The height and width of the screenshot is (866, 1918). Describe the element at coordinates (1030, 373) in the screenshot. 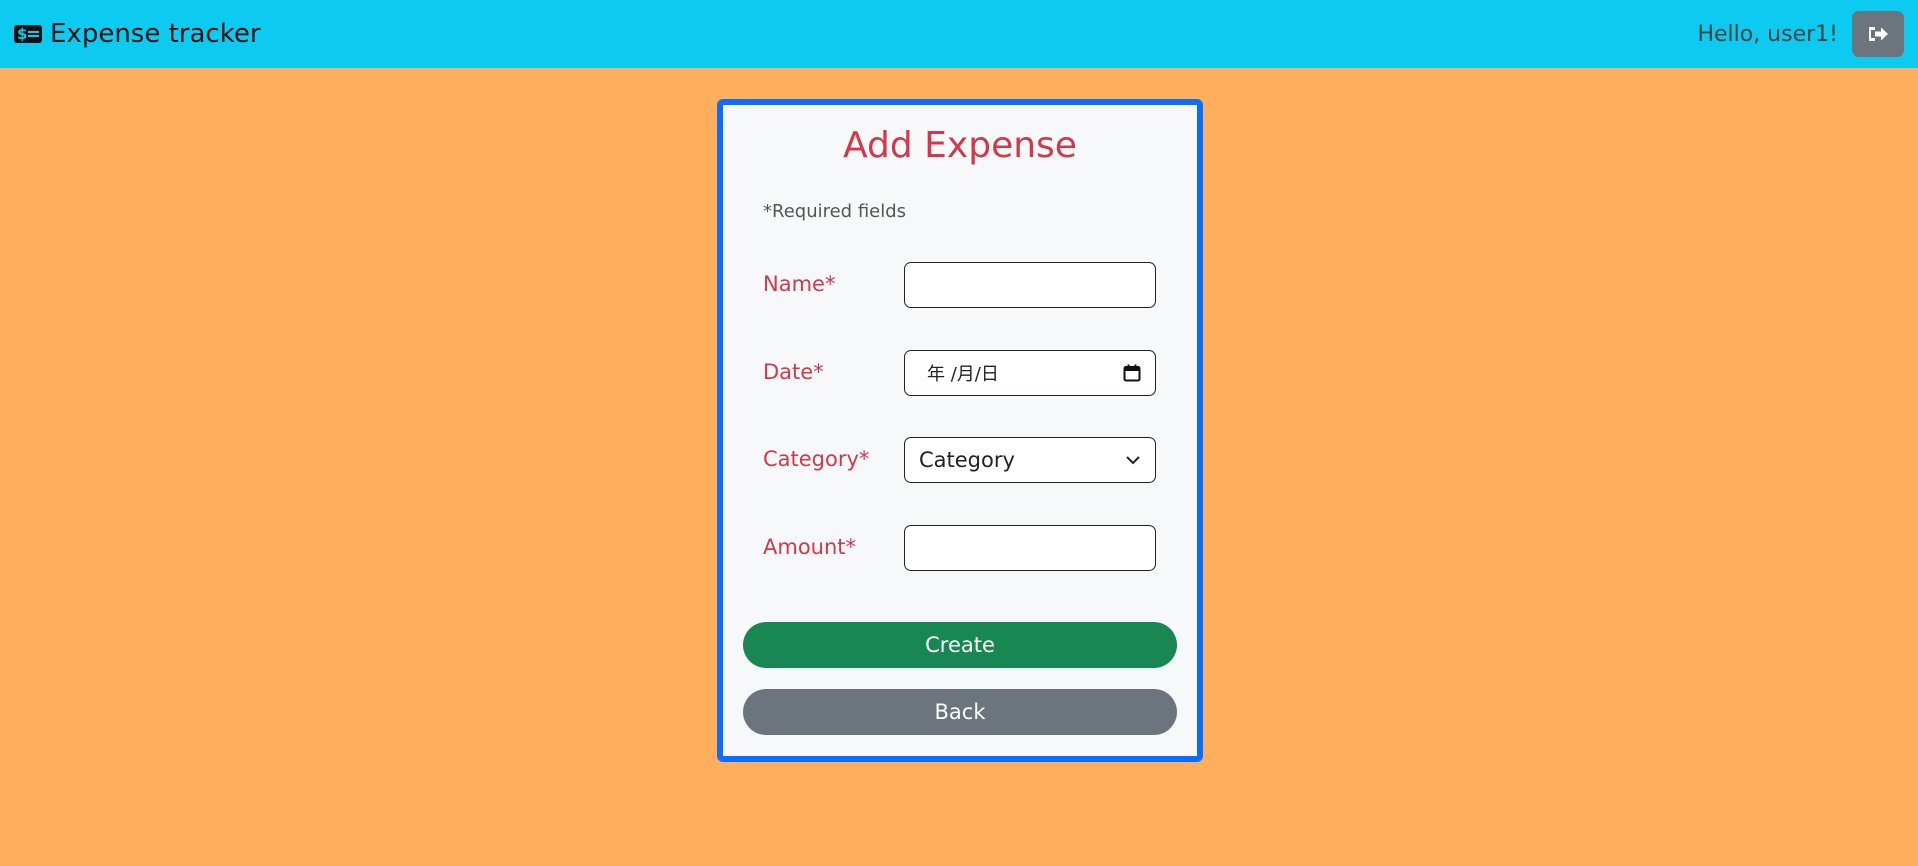

I see `date-input: 年 /月/日` at that location.